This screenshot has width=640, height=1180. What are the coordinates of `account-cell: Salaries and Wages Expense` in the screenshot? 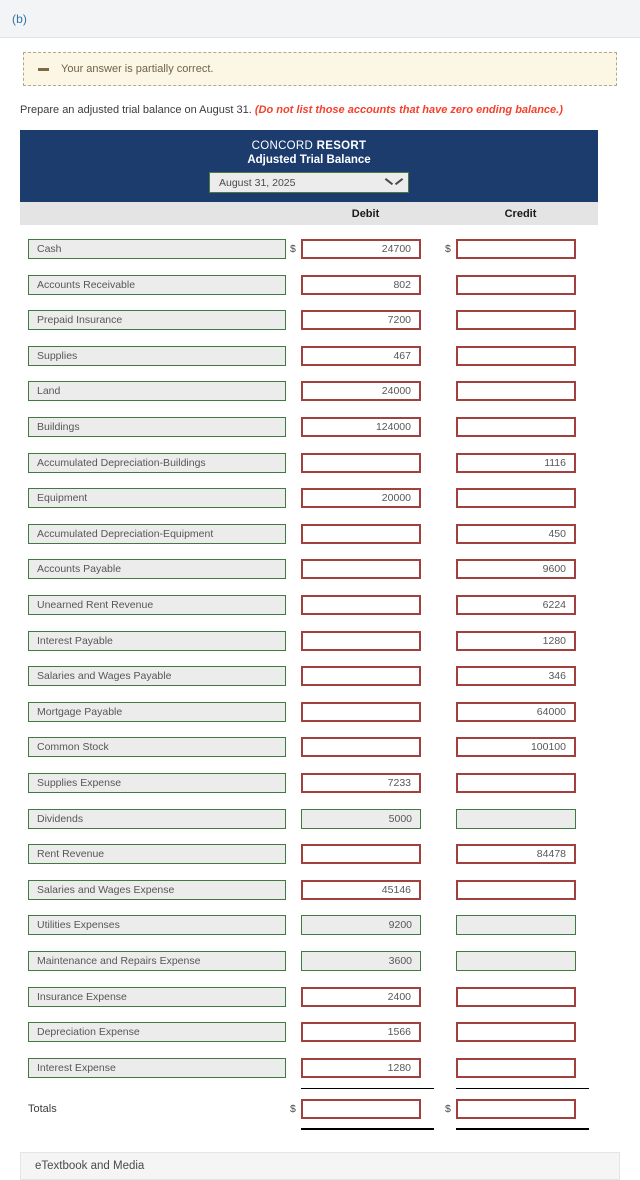 It's located at (154, 889).